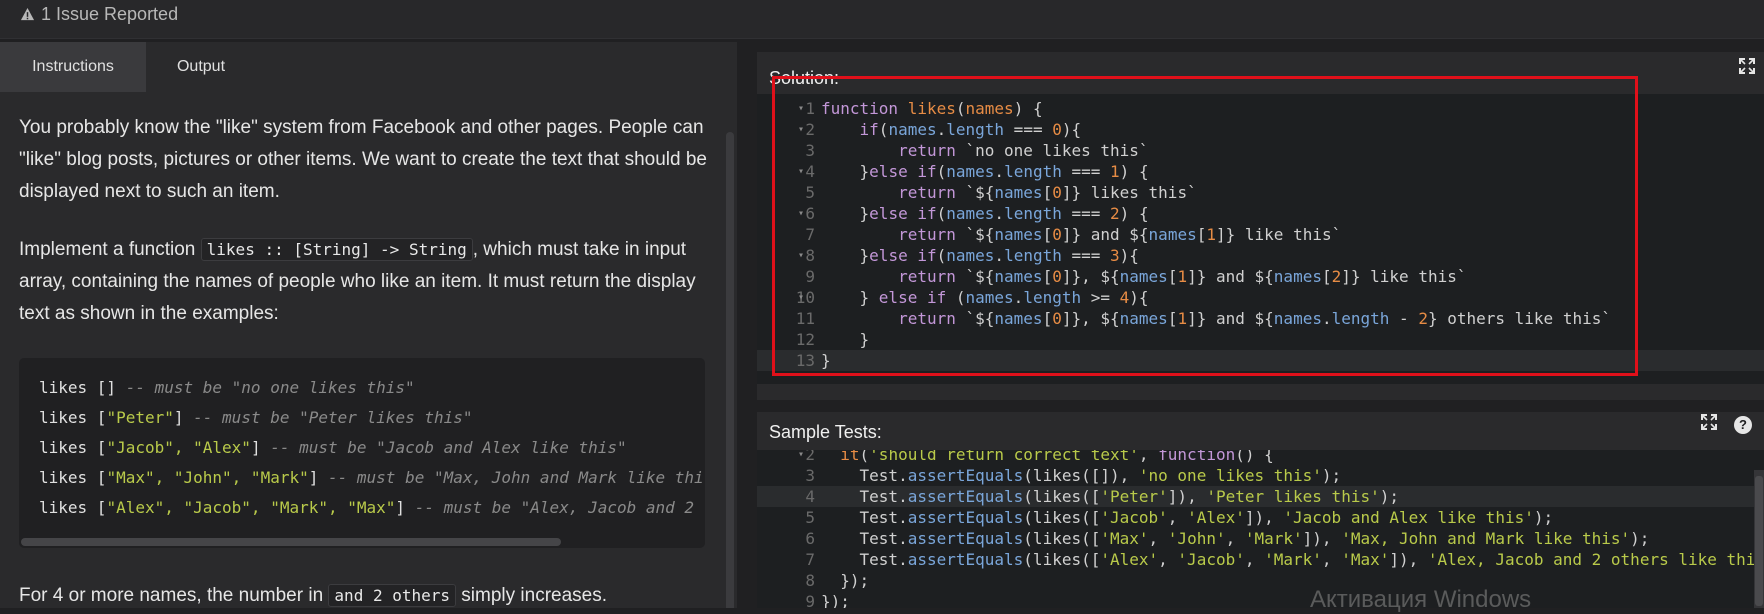  Describe the element at coordinates (973, 171) in the screenshot. I see `code-line: 4 ▾ }else if(names.length === 1) {` at that location.